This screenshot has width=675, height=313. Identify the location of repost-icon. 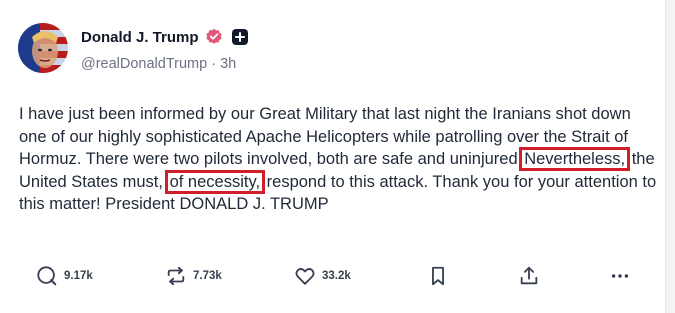
(176, 276).